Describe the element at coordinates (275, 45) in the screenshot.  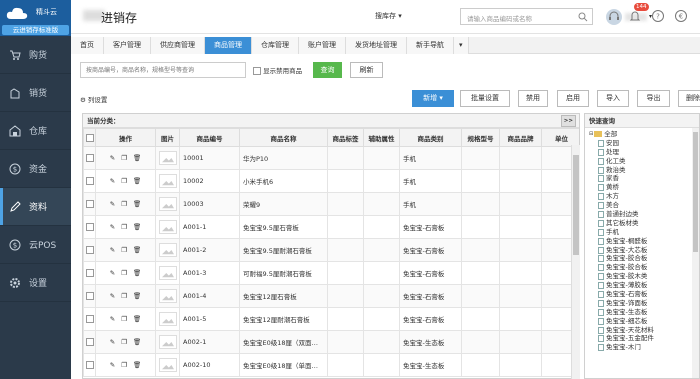
I see `tab-4: 仓库管理` at that location.